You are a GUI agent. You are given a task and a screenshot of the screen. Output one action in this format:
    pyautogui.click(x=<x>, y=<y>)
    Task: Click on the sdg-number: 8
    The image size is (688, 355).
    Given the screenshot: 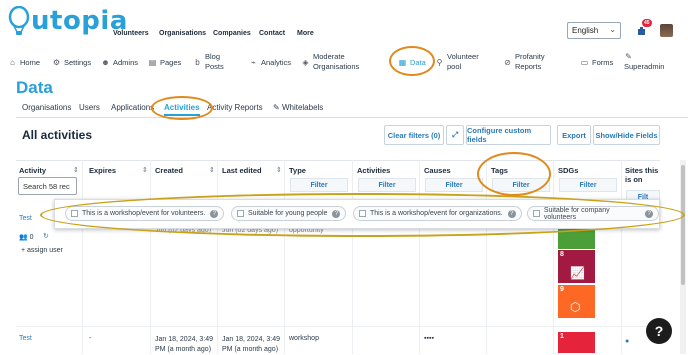 What is the action you would take?
    pyautogui.click(x=562, y=254)
    